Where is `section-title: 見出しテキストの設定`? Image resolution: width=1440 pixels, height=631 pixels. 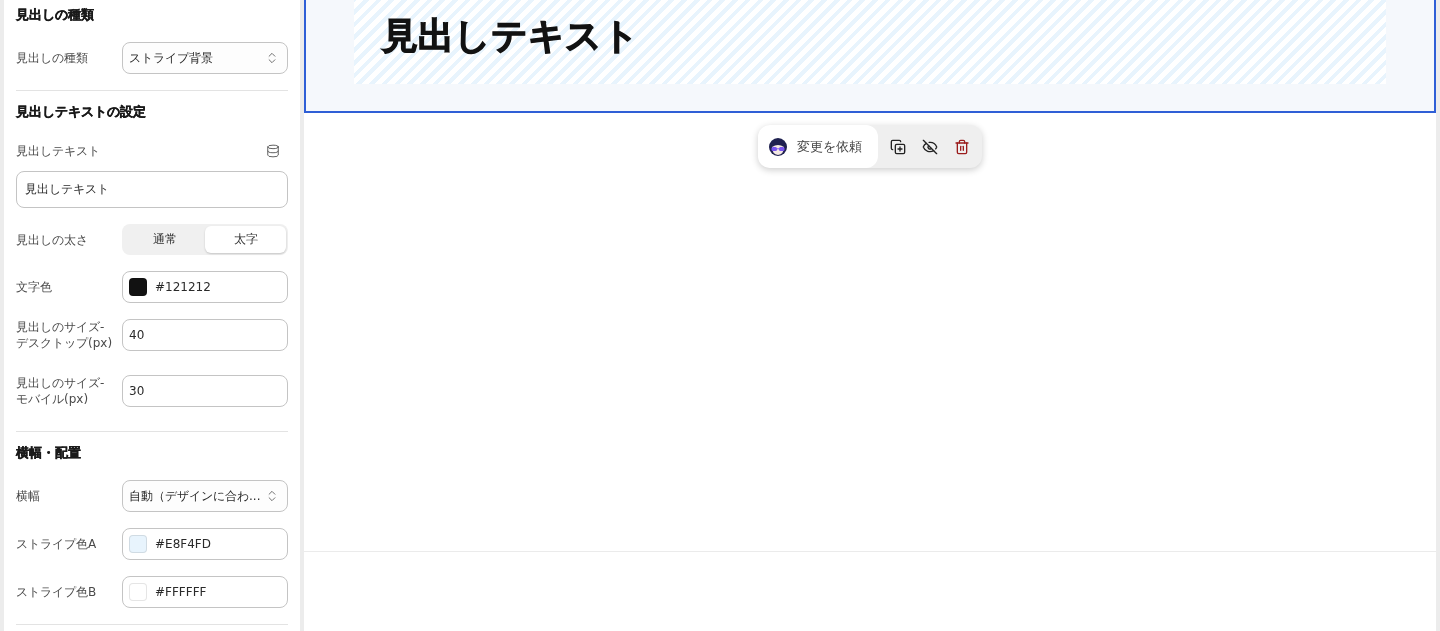 section-title: 見出しテキストの設定 is located at coordinates (81, 112).